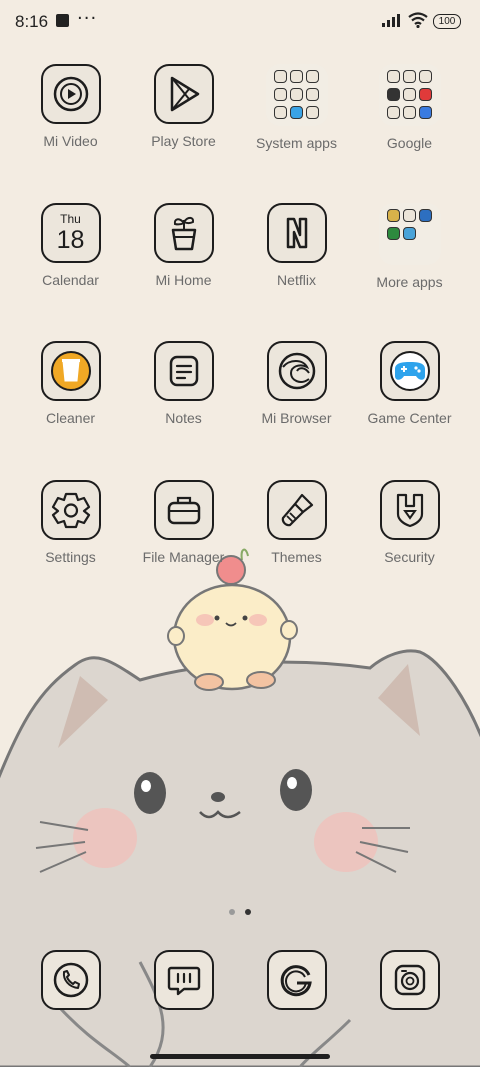 This screenshot has height=1067, width=480. I want to click on play-store-icon, so click(183, 94).